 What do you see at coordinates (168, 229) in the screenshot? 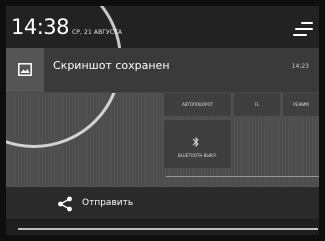
I see `drag-handle` at bounding box center [168, 229].